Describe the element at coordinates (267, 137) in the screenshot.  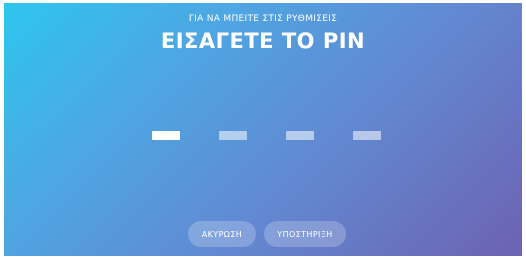
I see `pin-input` at that location.